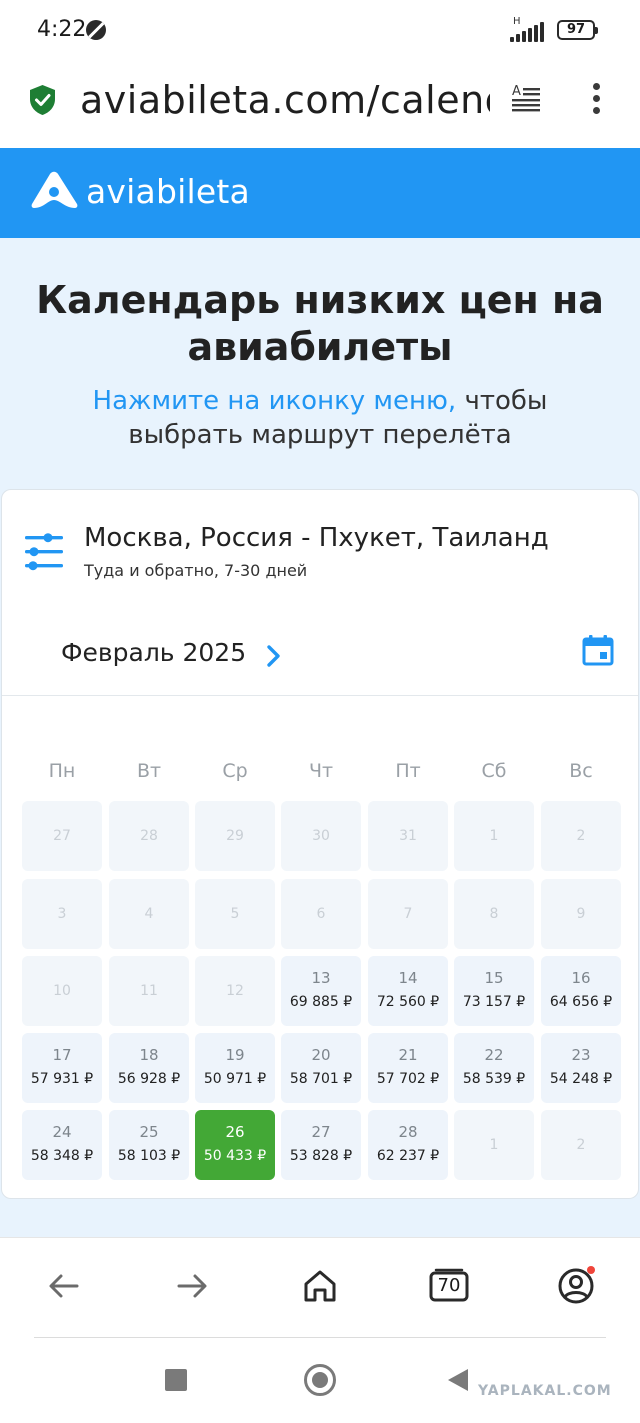 The image size is (640, 1423). I want to click on day-number: 13, so click(321, 978).